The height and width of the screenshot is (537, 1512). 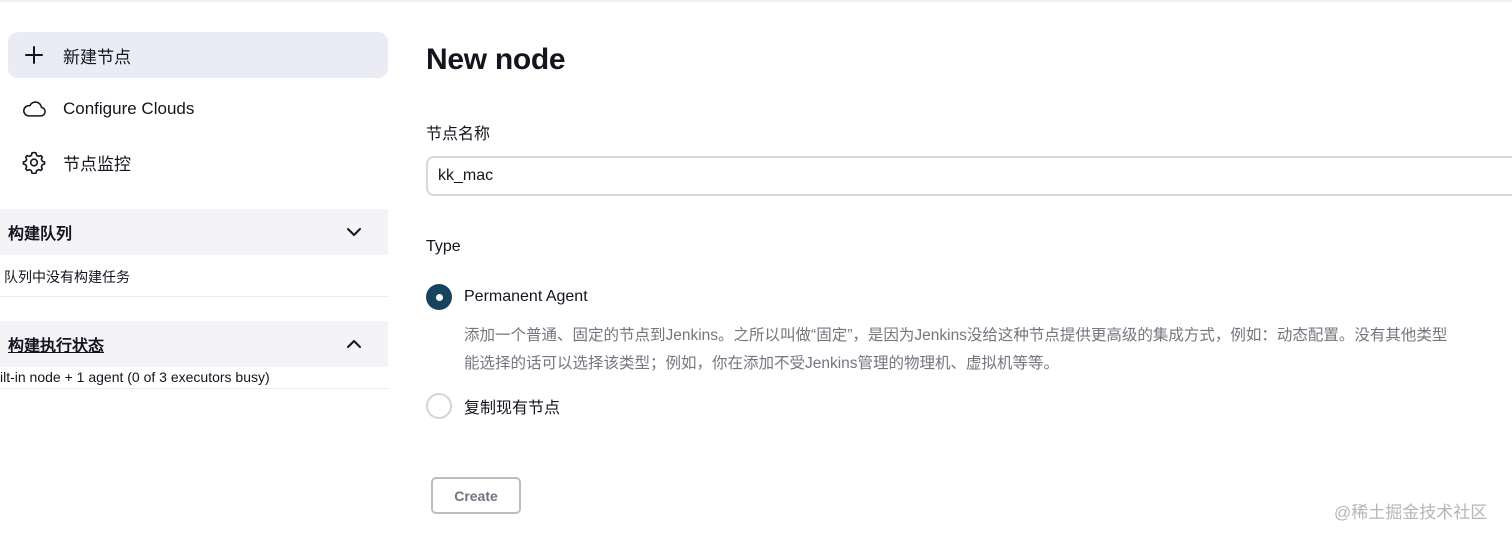 What do you see at coordinates (176, 344) in the screenshot?
I see `executor-status-link: 构建执行状态` at bounding box center [176, 344].